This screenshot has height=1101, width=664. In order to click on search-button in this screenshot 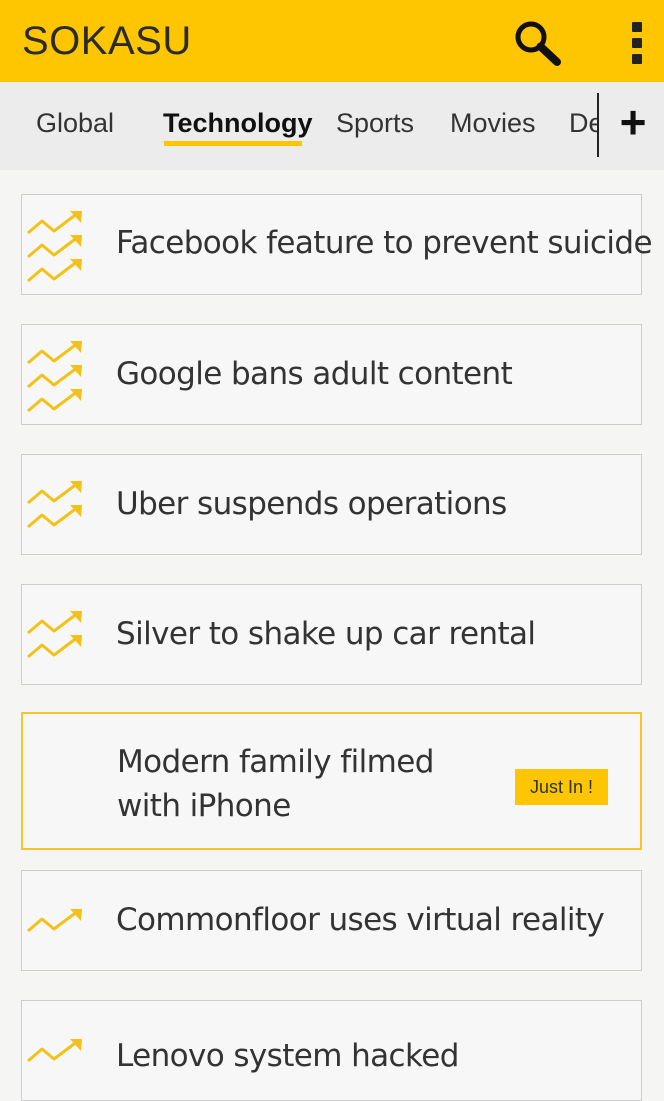, I will do `click(537, 42)`.